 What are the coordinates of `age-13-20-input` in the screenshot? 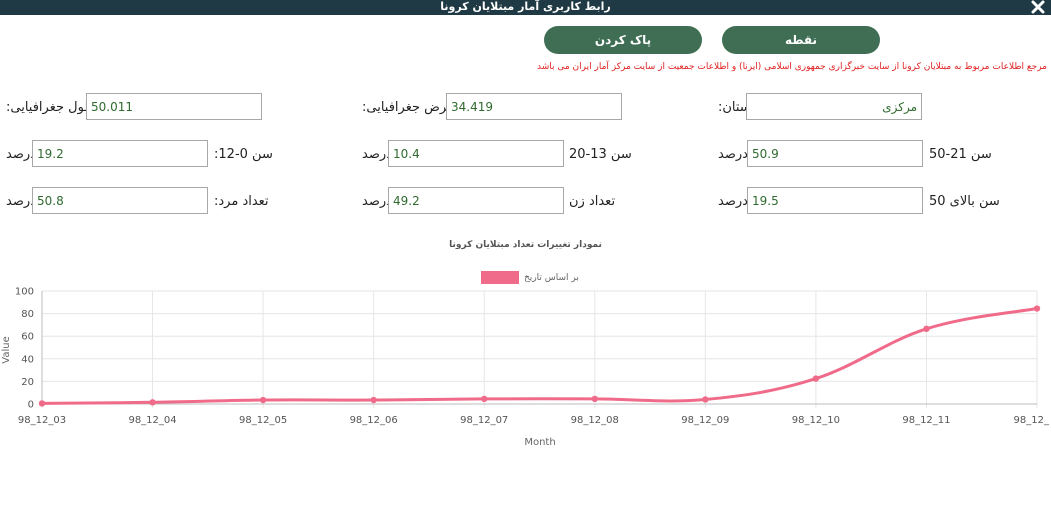 It's located at (476, 153).